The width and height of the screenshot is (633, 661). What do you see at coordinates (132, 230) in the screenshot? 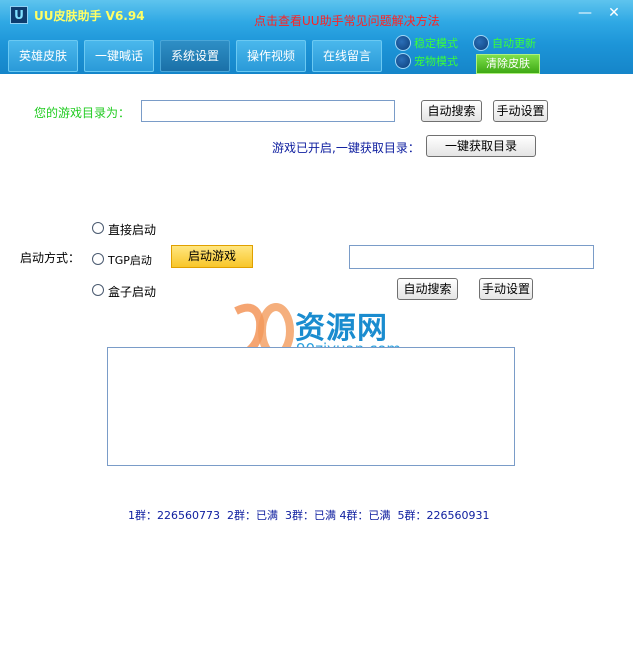
I see `launch-direct-label: 直接启动` at bounding box center [132, 230].